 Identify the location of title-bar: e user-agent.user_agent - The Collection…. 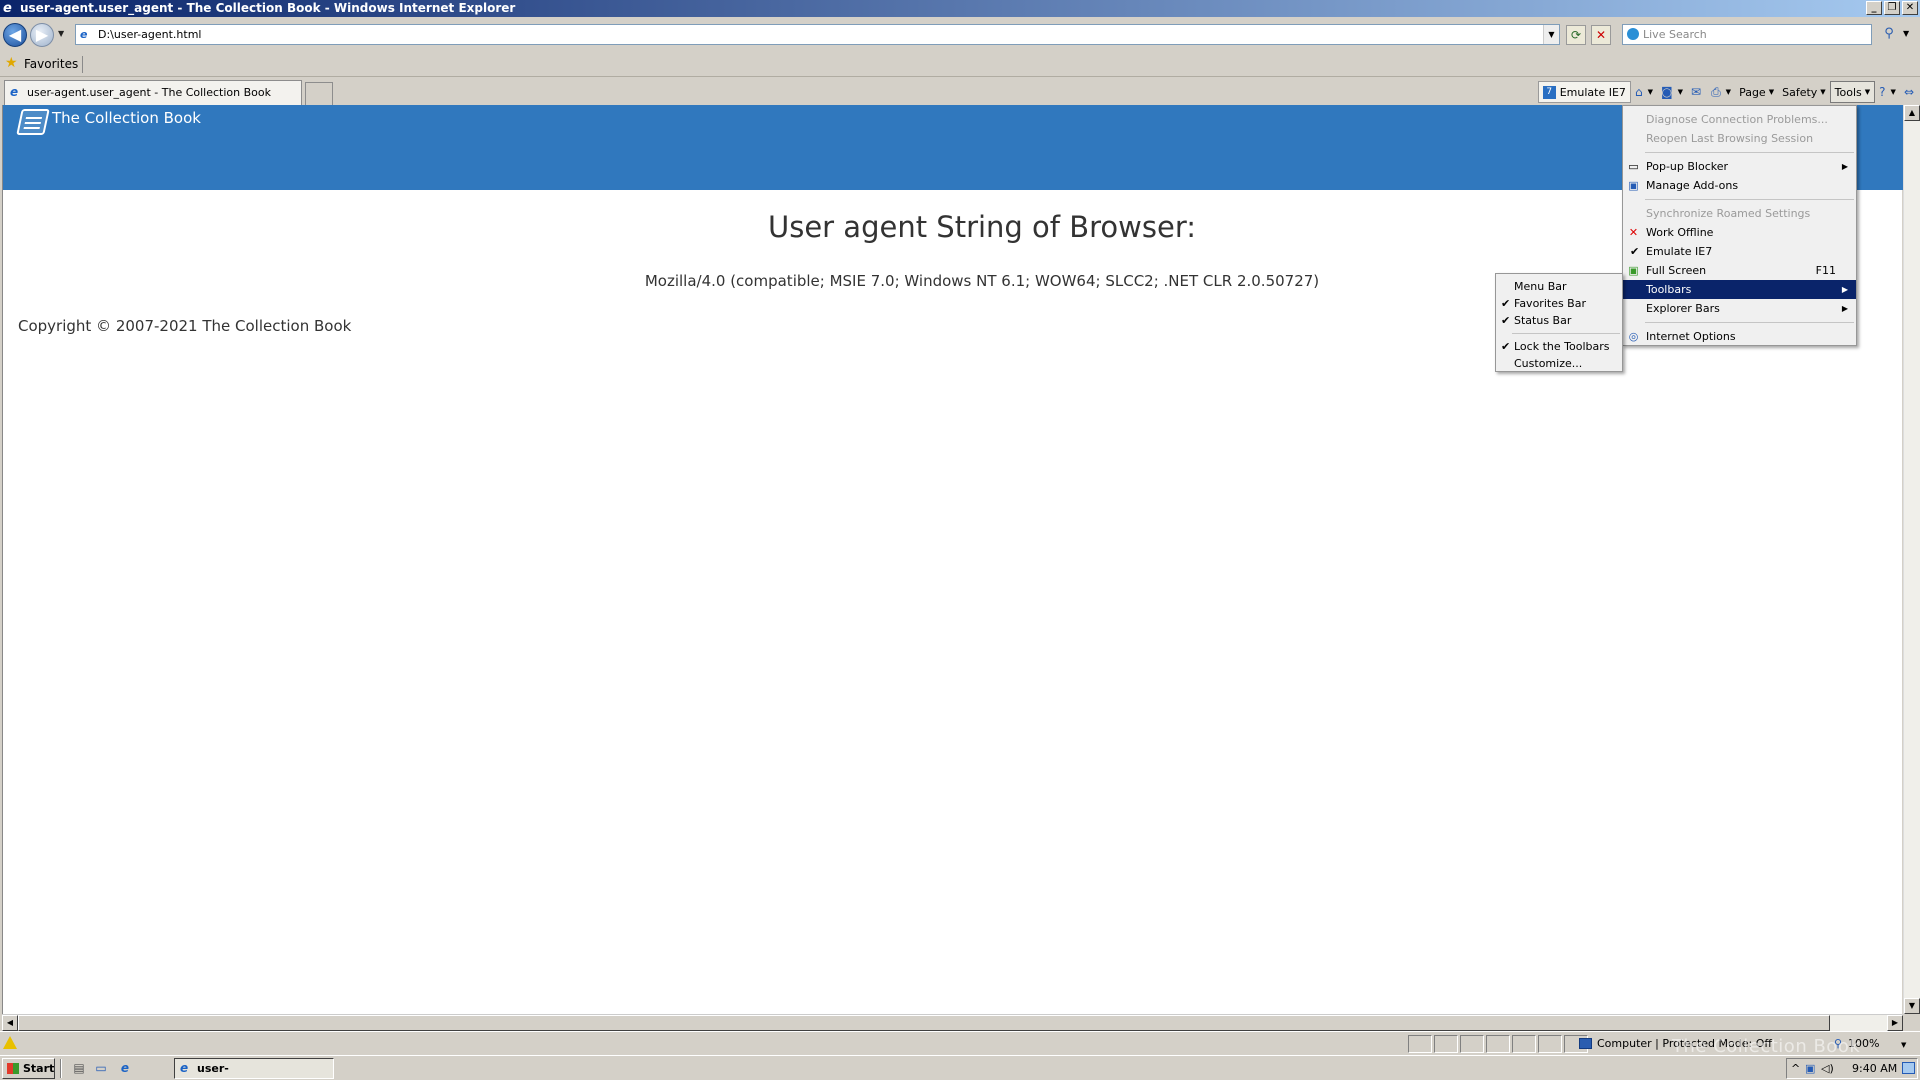
(960, 8).